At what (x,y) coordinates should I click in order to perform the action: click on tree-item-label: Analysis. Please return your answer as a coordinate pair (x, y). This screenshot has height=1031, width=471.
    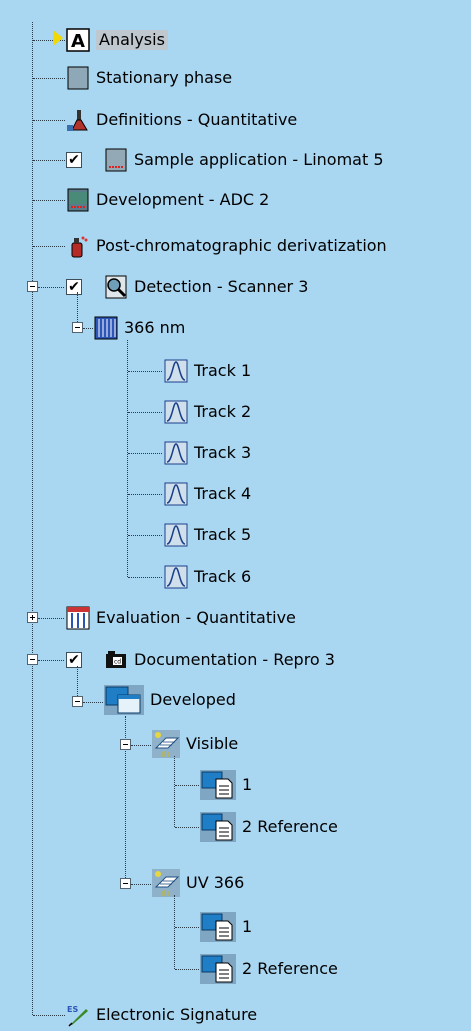
    Looking at the image, I should click on (132, 40).